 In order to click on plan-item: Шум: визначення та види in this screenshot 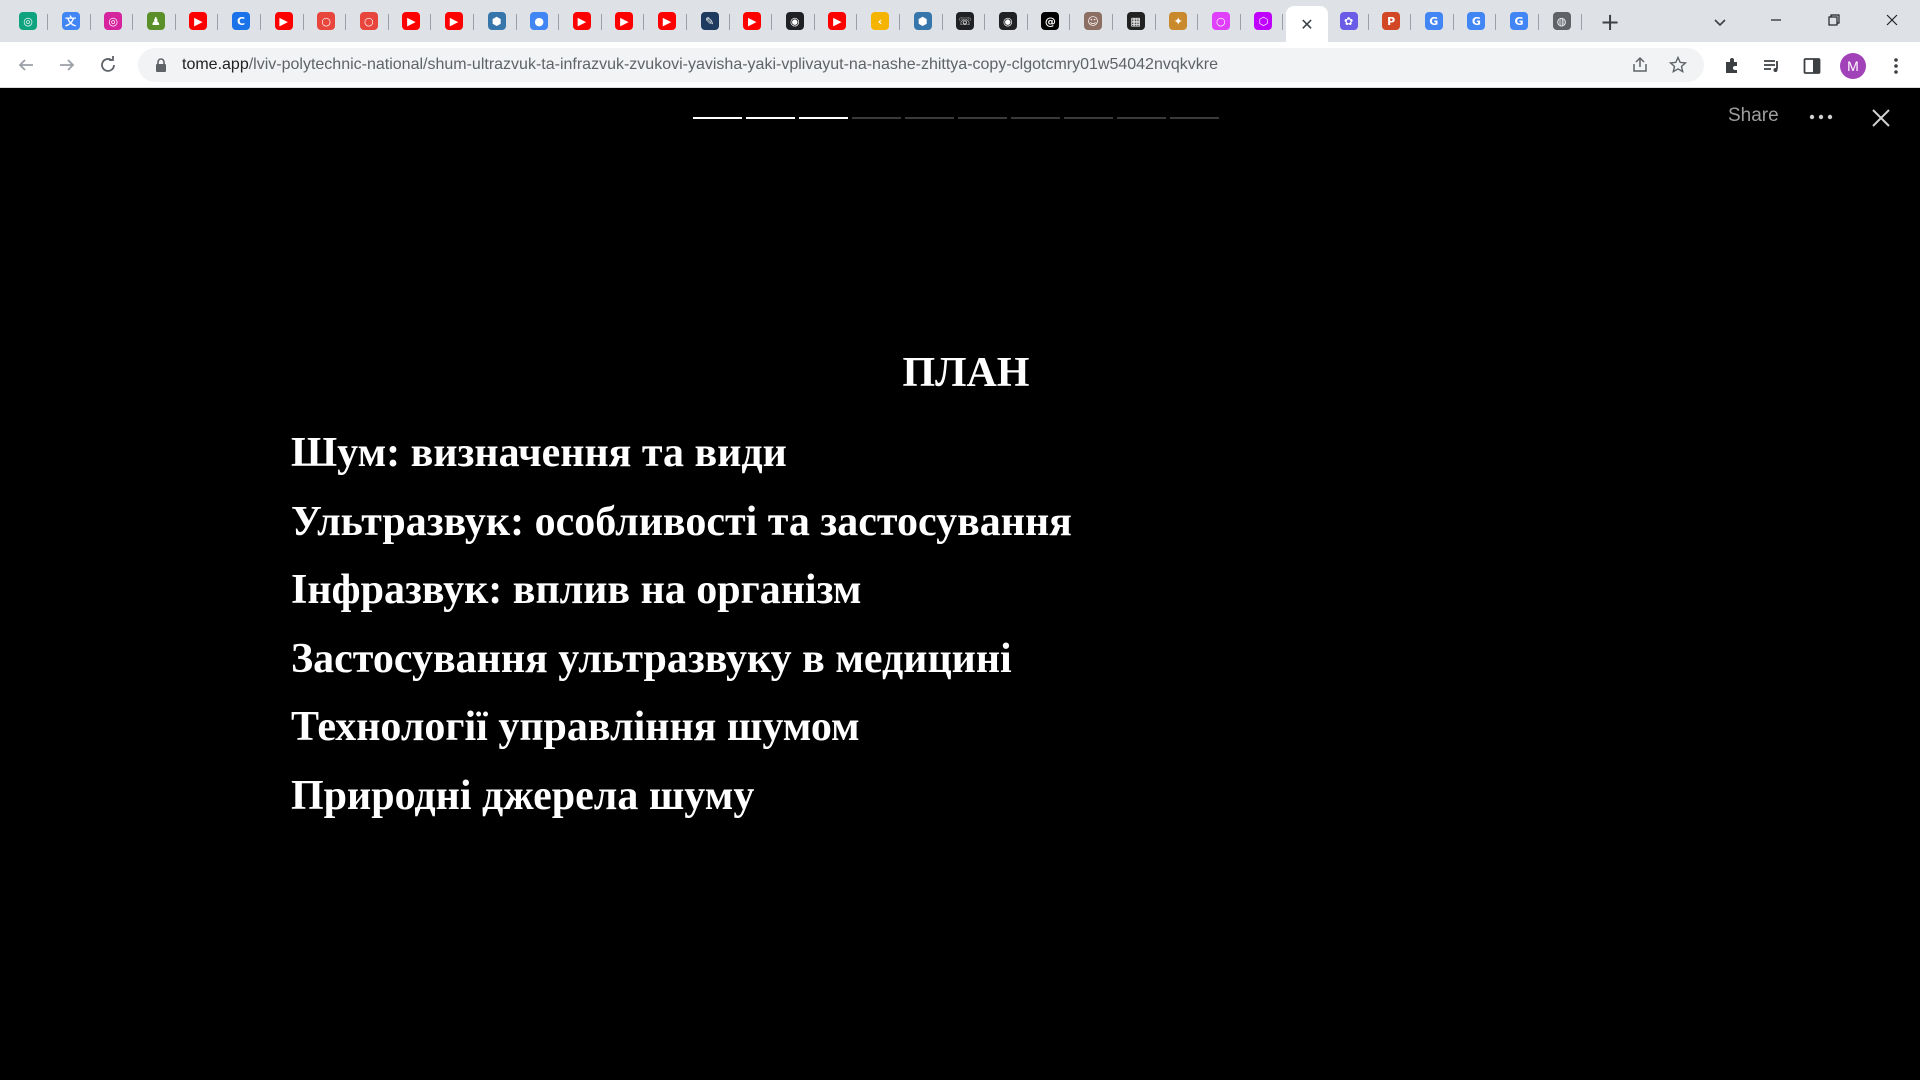, I will do `click(539, 453)`.